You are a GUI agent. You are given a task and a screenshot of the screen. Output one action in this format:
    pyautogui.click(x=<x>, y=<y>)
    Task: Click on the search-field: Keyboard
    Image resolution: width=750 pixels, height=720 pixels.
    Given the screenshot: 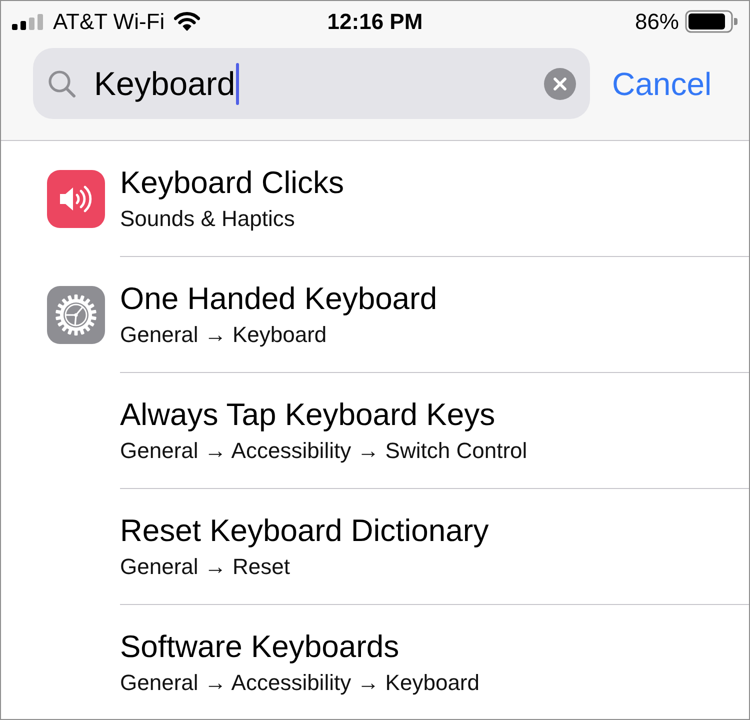 What is the action you would take?
    pyautogui.click(x=311, y=83)
    